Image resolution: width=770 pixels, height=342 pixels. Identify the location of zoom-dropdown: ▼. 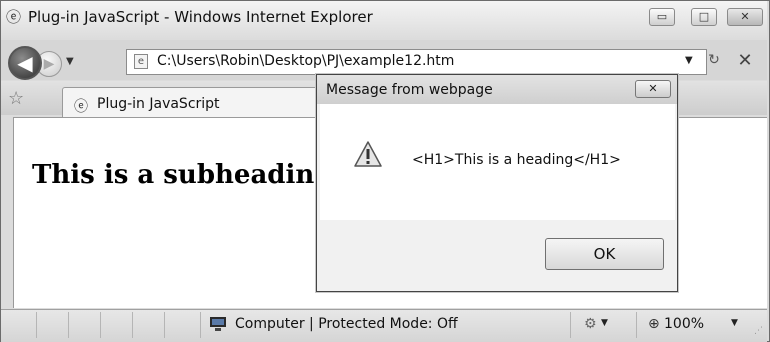
(734, 323).